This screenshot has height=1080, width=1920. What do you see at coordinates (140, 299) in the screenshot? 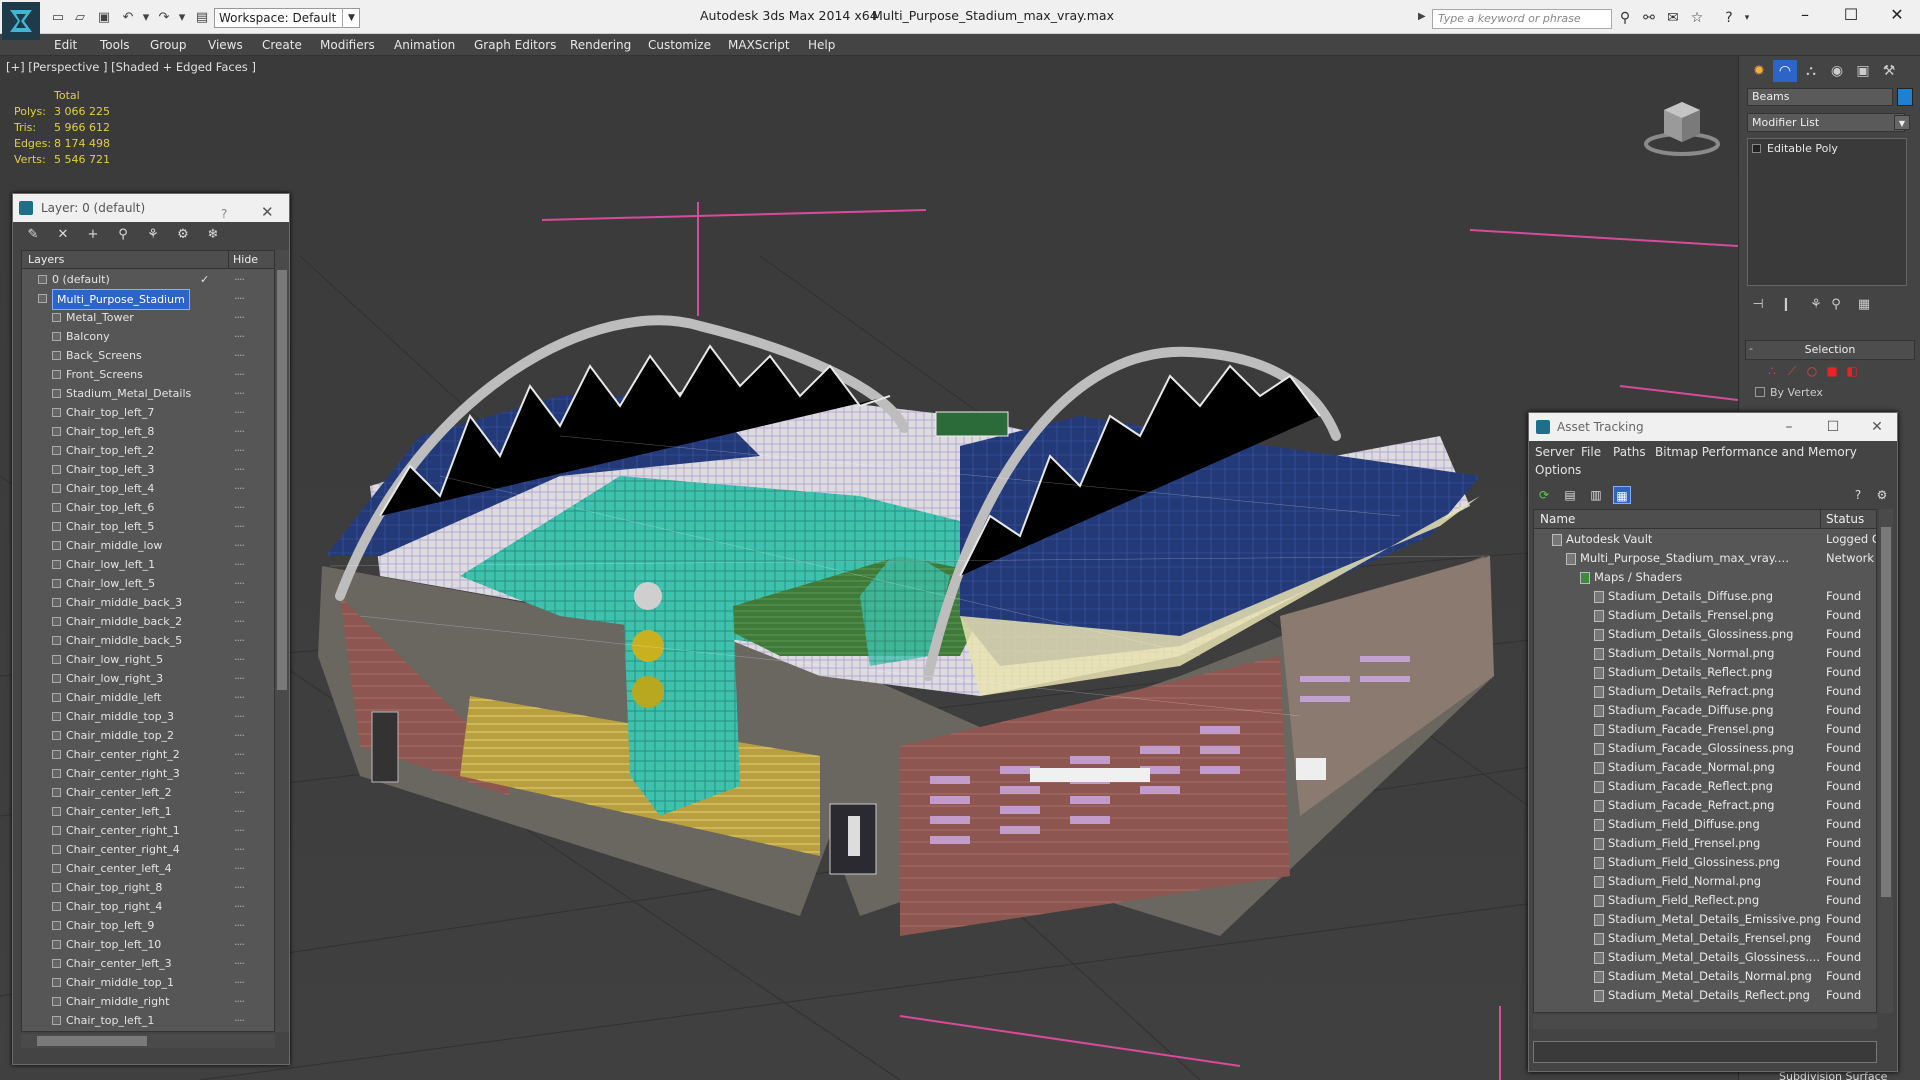
I see `layer-row: Multi_Purpose_Stadium ····` at bounding box center [140, 299].